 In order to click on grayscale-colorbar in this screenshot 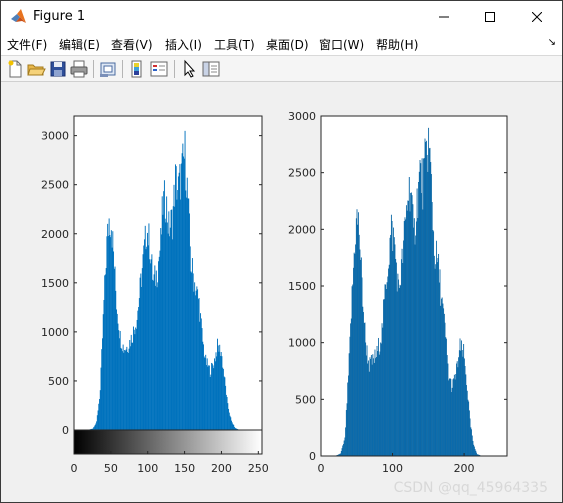, I will do `click(168, 442)`.